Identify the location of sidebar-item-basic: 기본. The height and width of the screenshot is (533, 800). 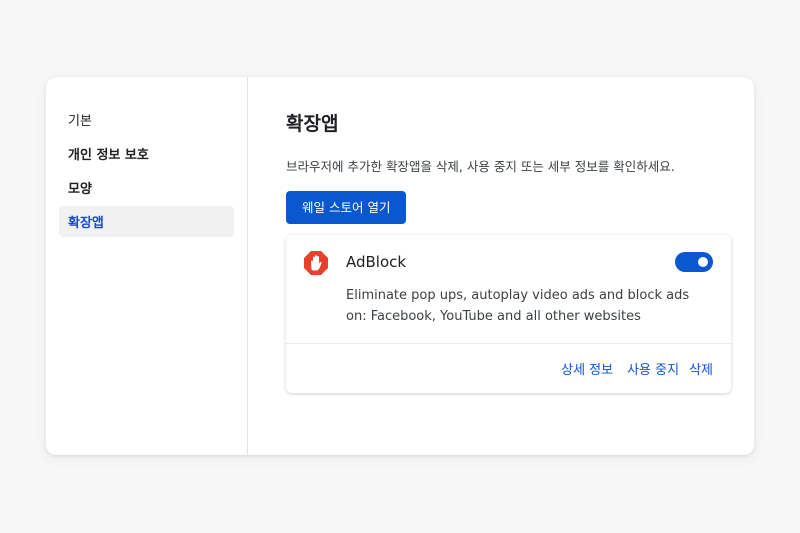
(146, 119).